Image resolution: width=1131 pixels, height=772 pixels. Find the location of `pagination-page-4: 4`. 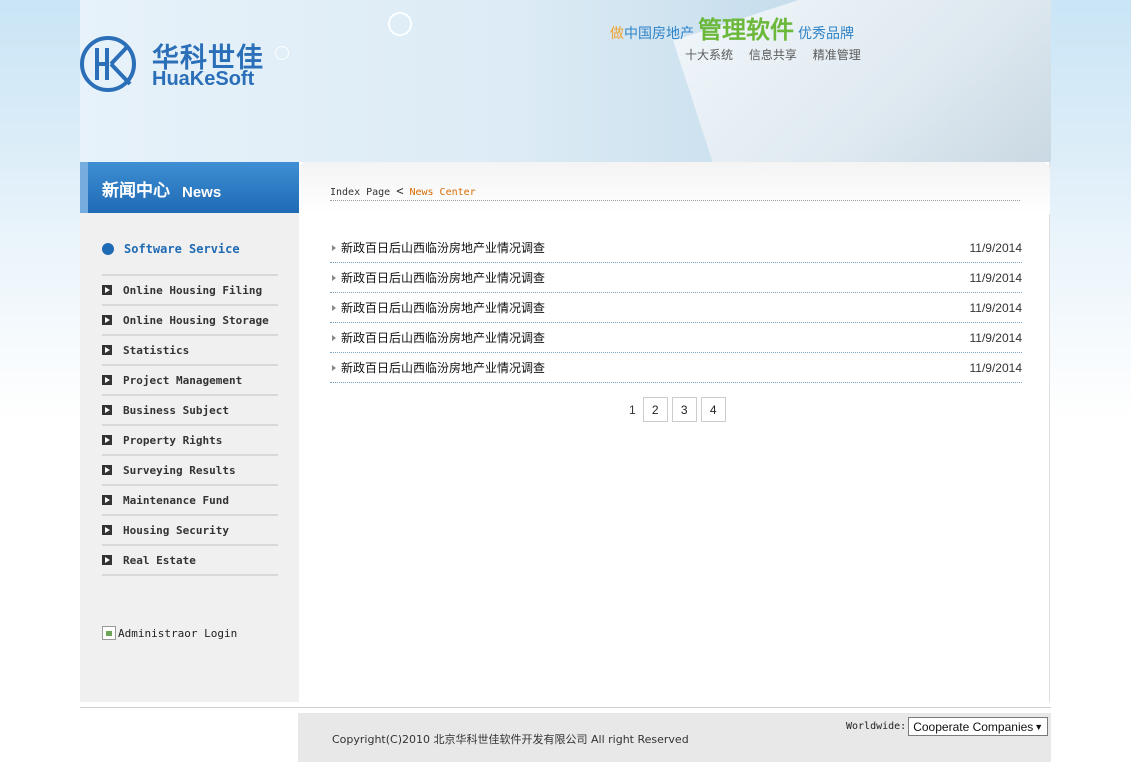

pagination-page-4: 4 is located at coordinates (713, 409).